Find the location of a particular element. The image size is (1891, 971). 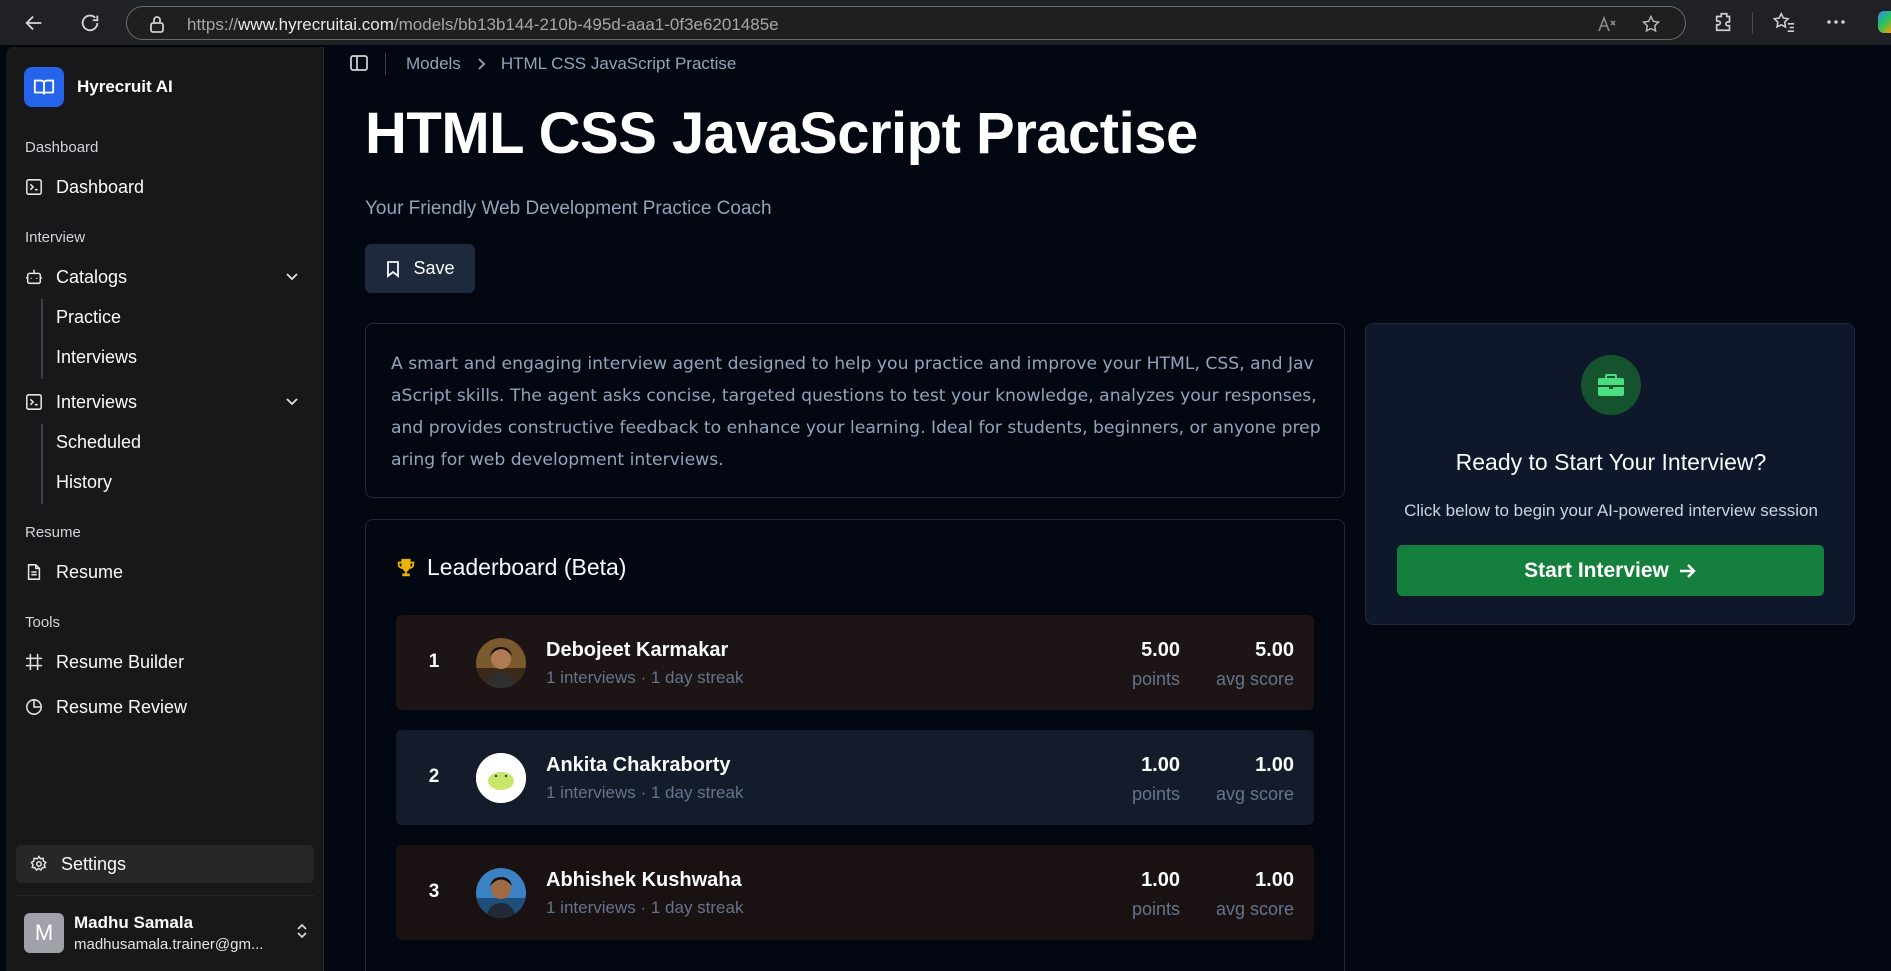

url-host: www.hyrecruitai.com is located at coordinates (316, 24).